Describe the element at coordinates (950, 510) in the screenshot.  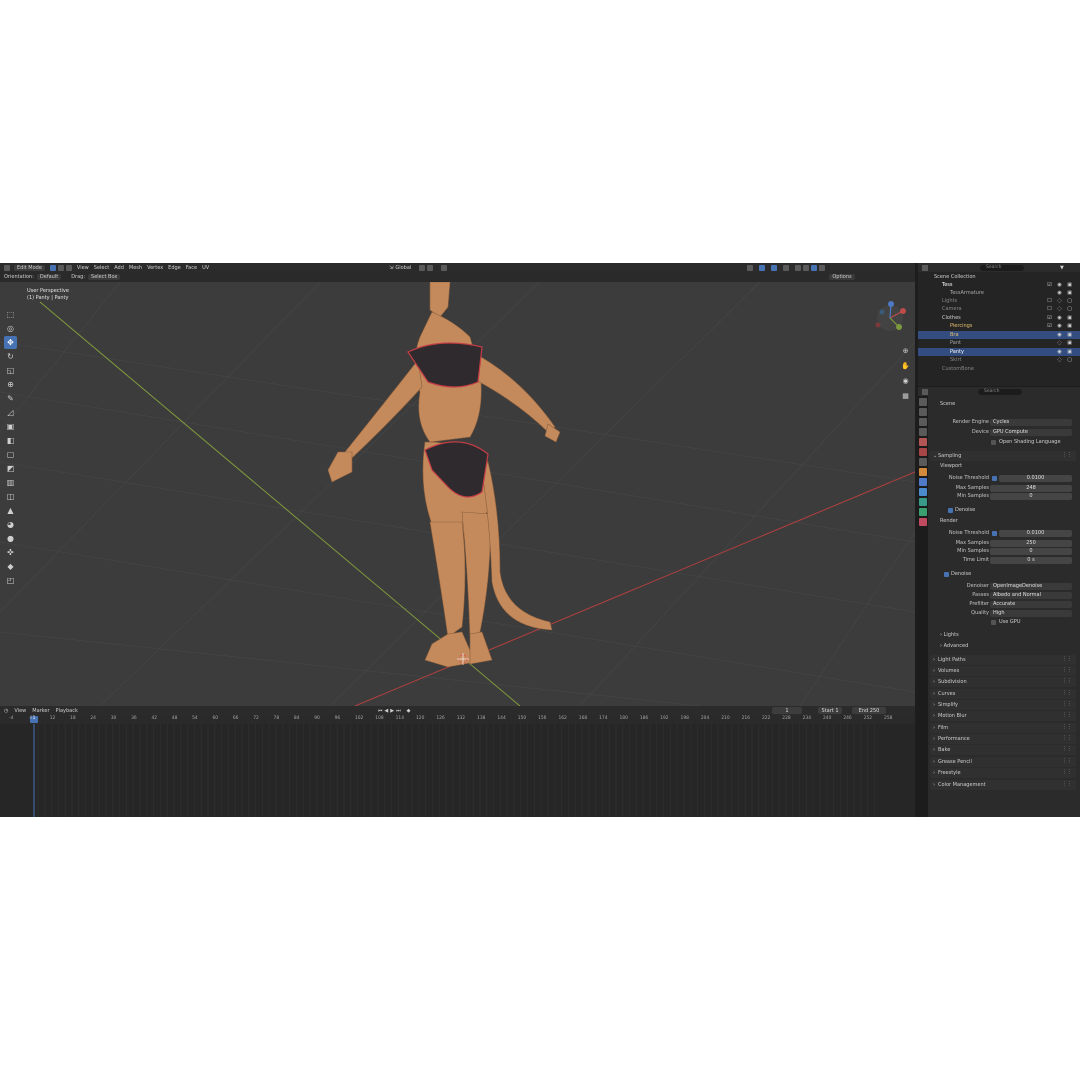
I see `vp-denoise-checkbox` at that location.